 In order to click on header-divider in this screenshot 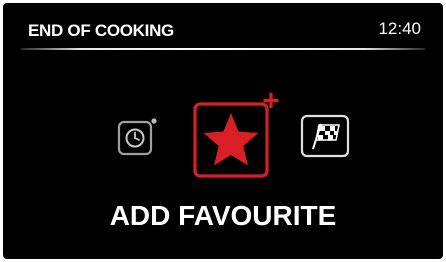, I will do `click(223, 49)`.